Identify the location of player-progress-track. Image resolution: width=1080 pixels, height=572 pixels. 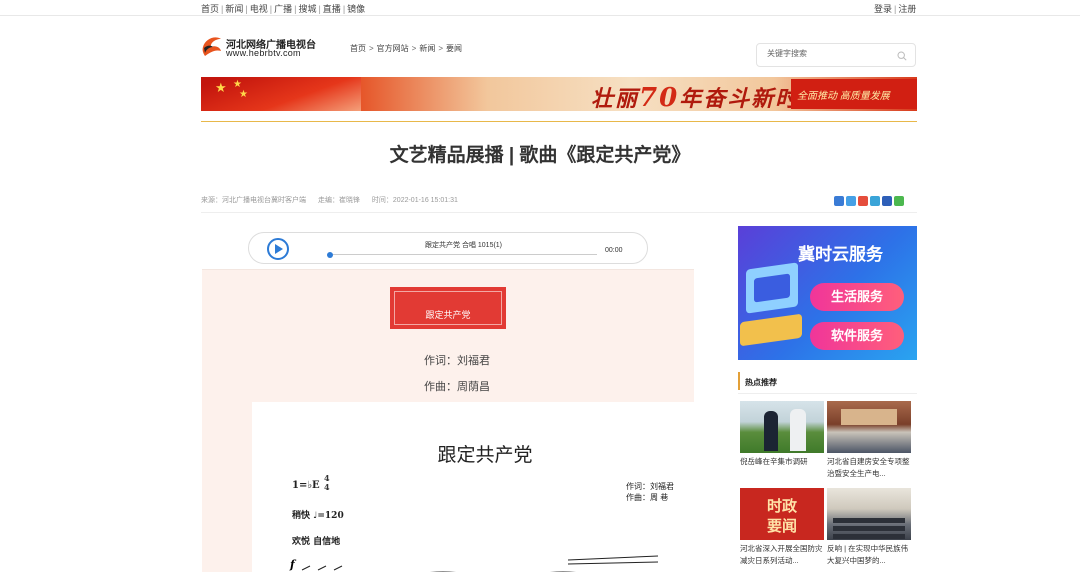
(465, 254).